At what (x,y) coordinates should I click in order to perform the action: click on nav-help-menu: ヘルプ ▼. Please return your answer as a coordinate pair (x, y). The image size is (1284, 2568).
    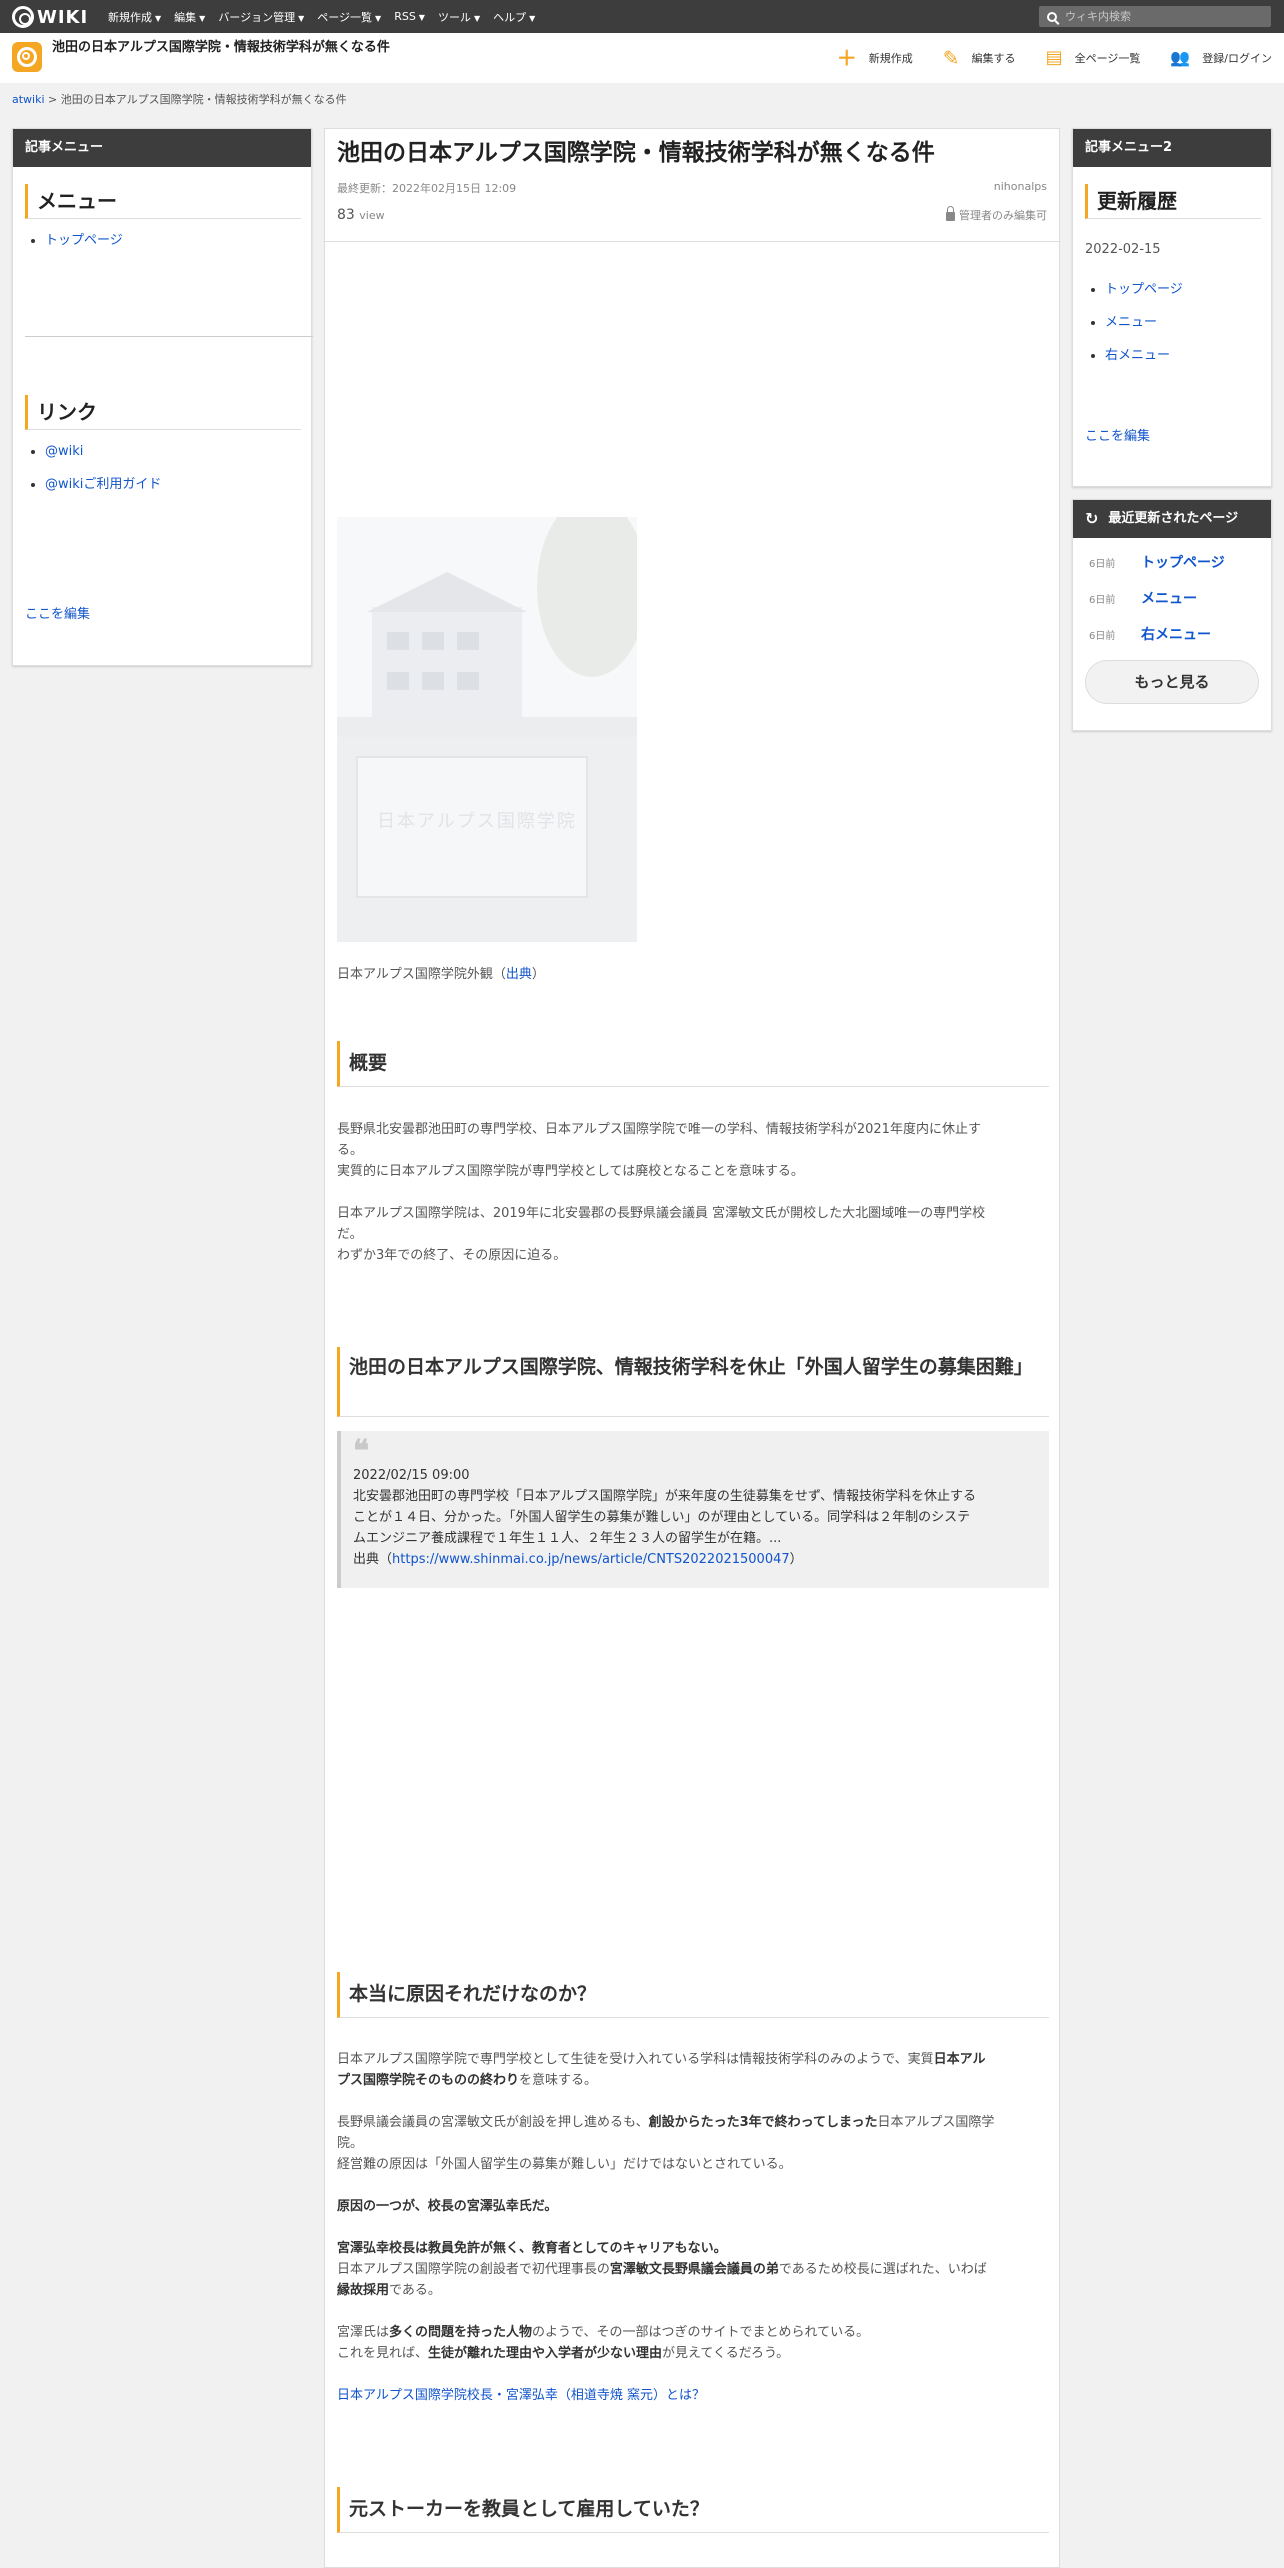
    Looking at the image, I should click on (514, 17).